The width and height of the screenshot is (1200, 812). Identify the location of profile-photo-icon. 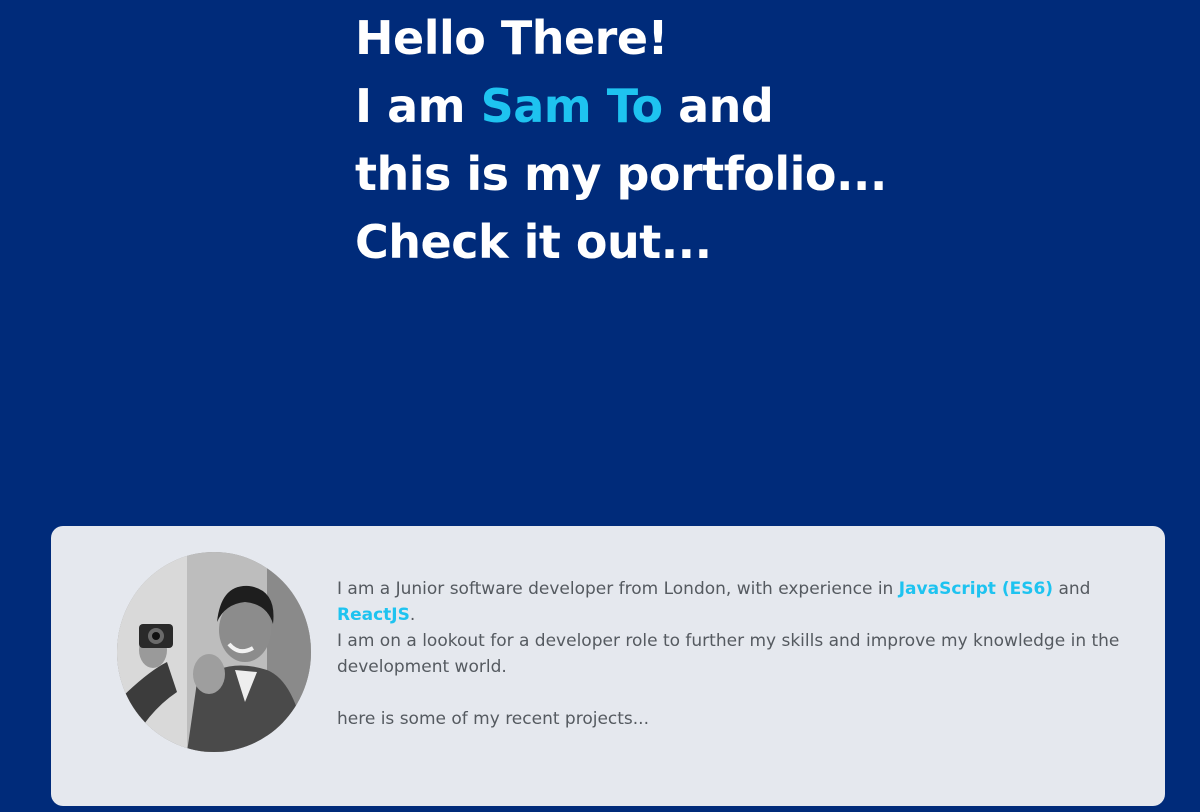
(214, 652).